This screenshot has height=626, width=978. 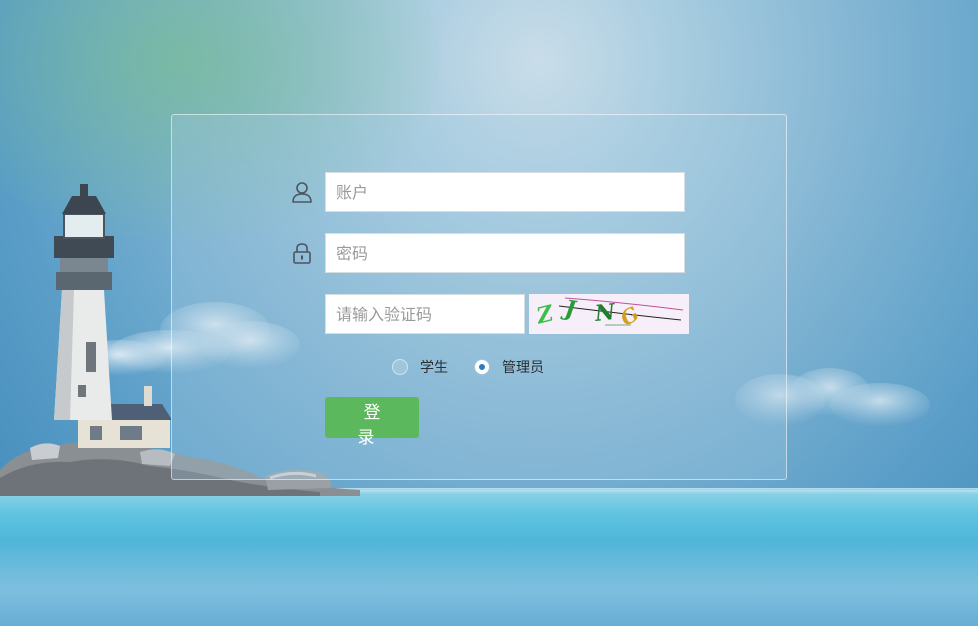 I want to click on student-radio, so click(x=400, y=367).